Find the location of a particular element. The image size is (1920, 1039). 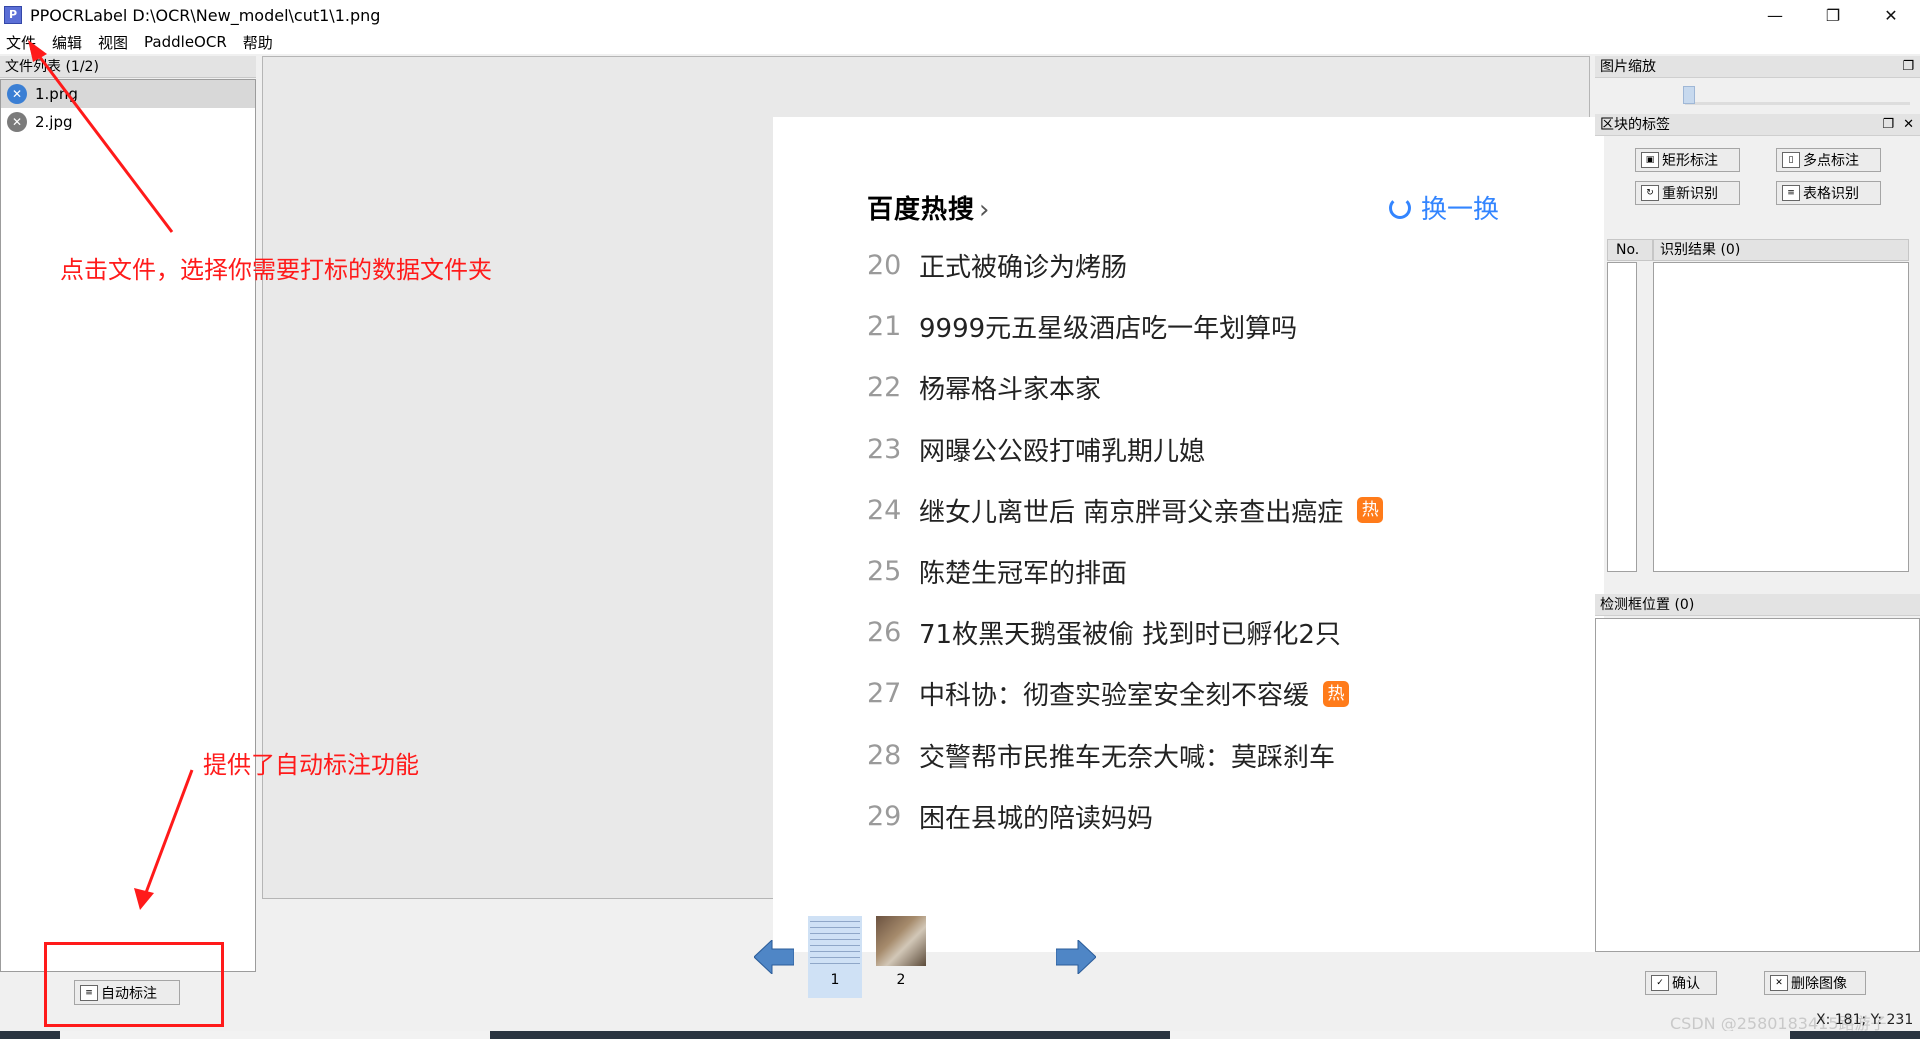

hot-list-item: 21 9999元五星级酒店吃一年划算吗 is located at coordinates (1125, 326).